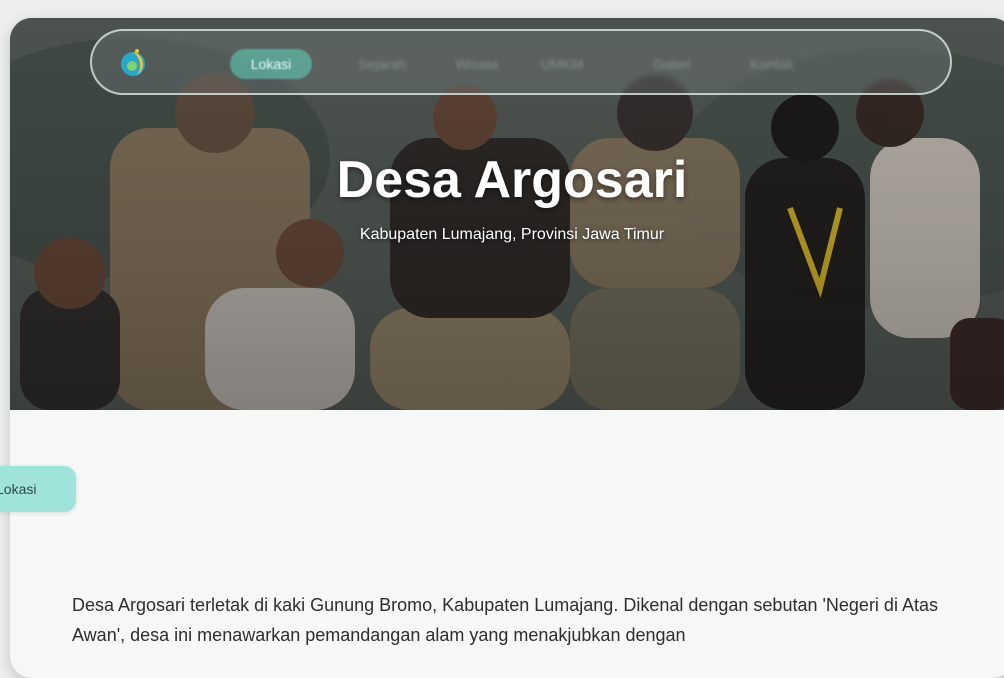 This screenshot has height=678, width=1004. Describe the element at coordinates (18, 489) in the screenshot. I see `side-tab-label: Lokasi` at that location.